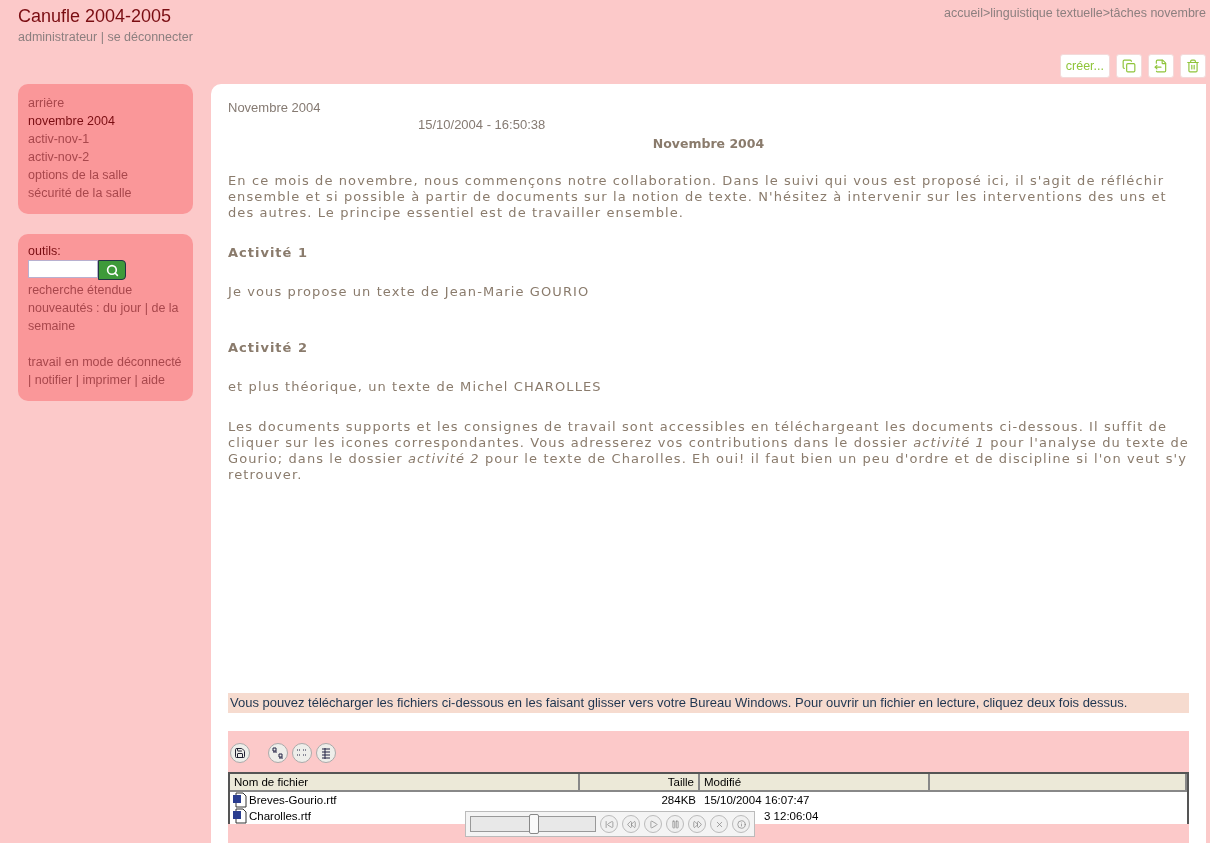  I want to click on play-button, so click(653, 824).